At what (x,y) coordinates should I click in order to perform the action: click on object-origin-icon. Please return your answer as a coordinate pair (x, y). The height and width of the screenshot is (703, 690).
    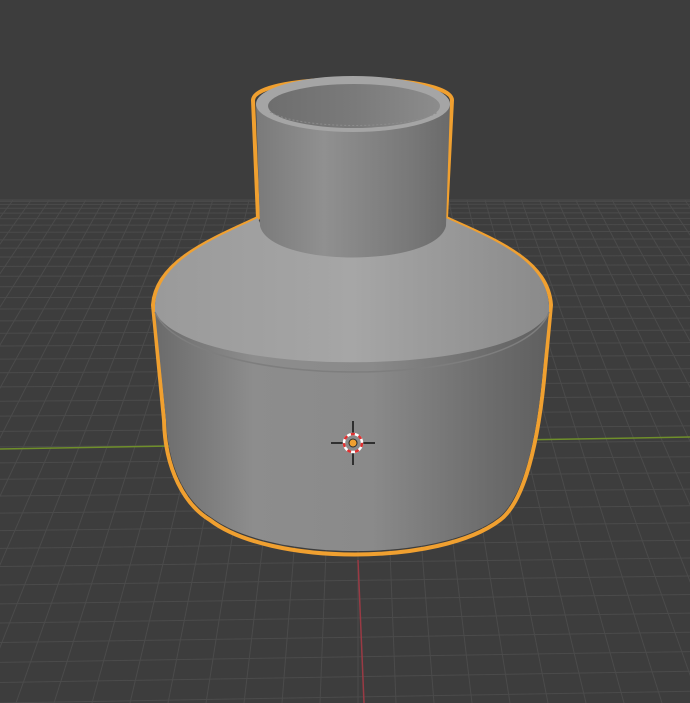
    Looking at the image, I should click on (353, 443).